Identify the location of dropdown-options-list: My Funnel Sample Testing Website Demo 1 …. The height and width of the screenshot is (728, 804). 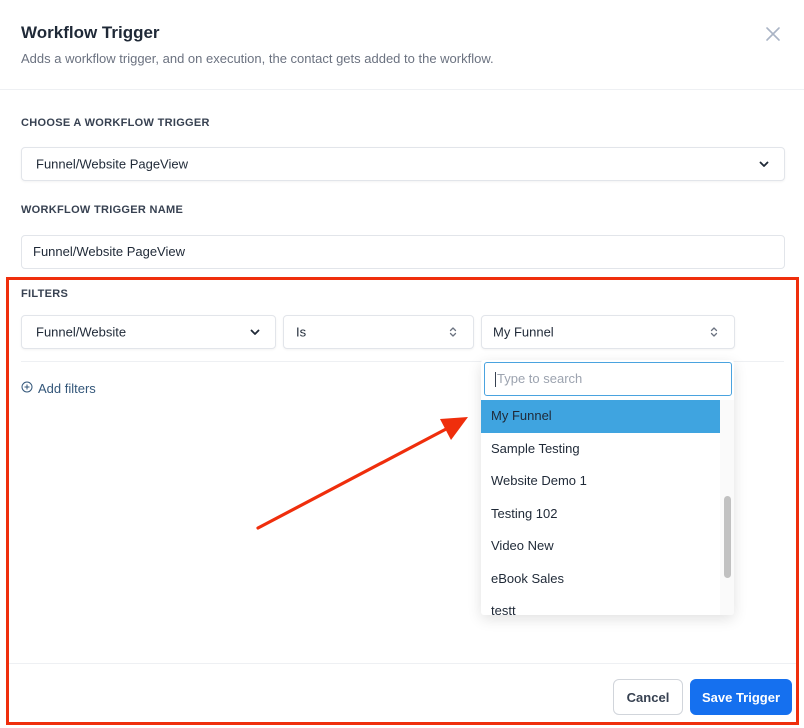
(600, 507).